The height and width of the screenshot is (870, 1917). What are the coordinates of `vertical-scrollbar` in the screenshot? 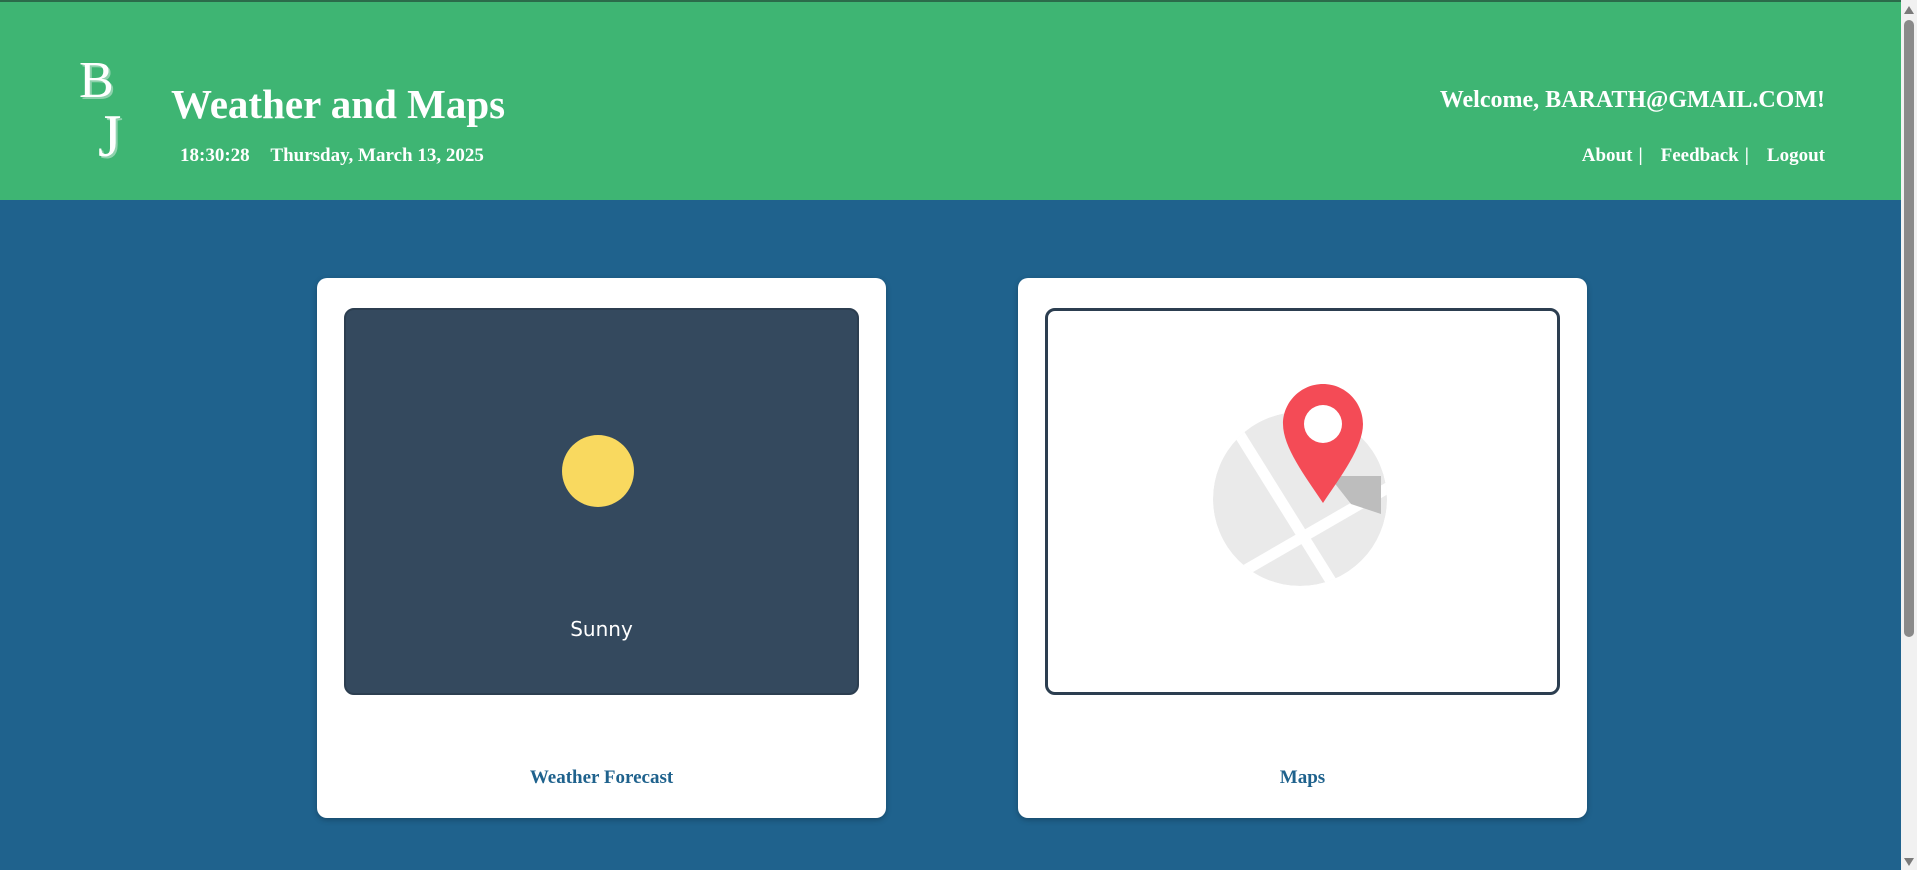 It's located at (1909, 435).